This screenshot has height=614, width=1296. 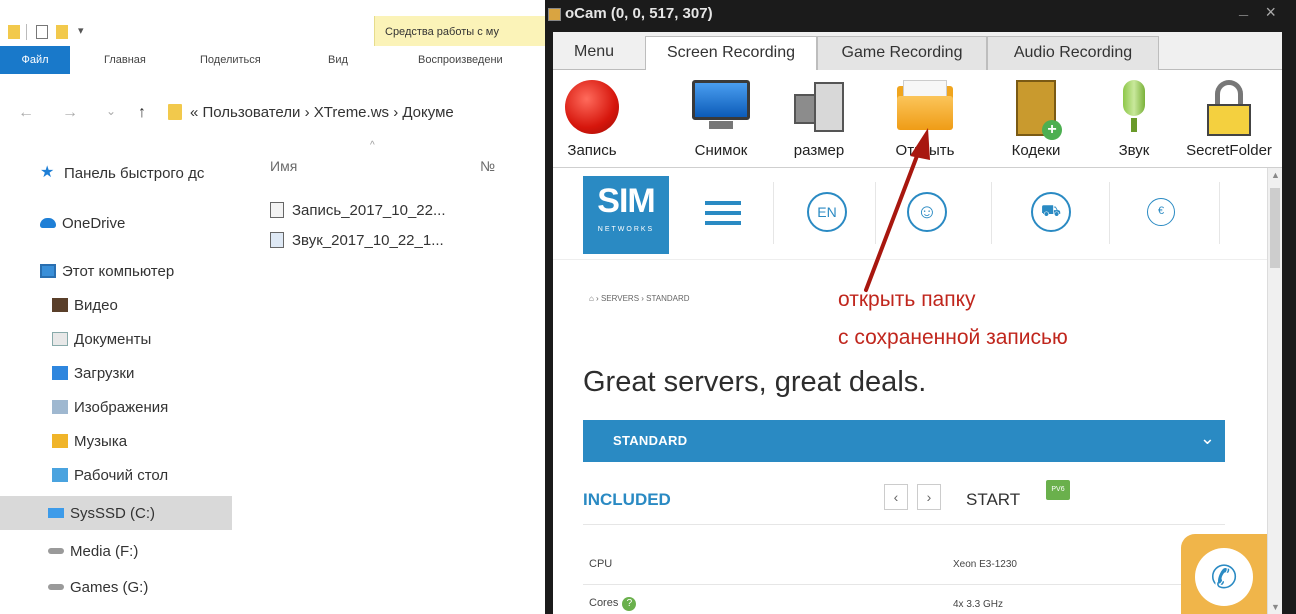 I want to click on nav-item-drive-g: Games (G:), so click(x=164, y=587).